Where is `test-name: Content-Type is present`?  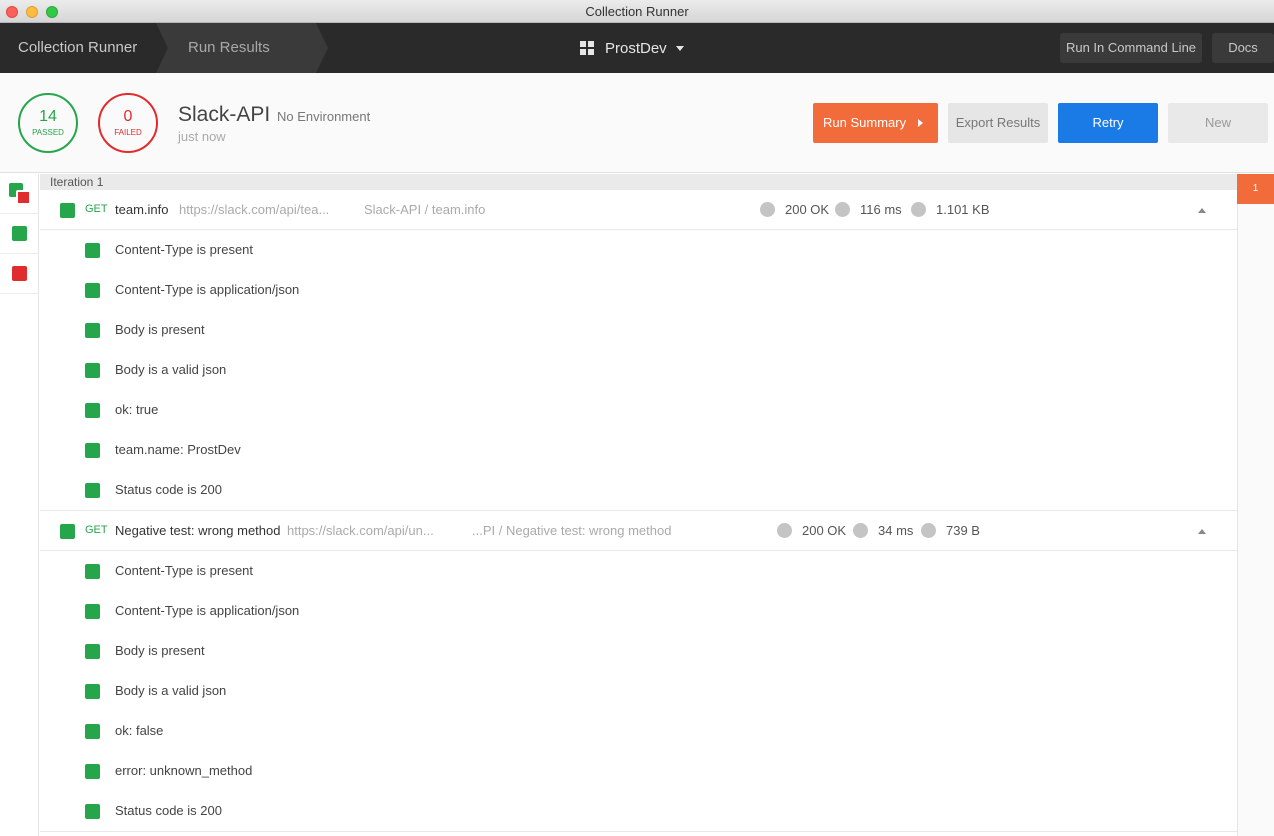
test-name: Content-Type is present is located at coordinates (184, 570).